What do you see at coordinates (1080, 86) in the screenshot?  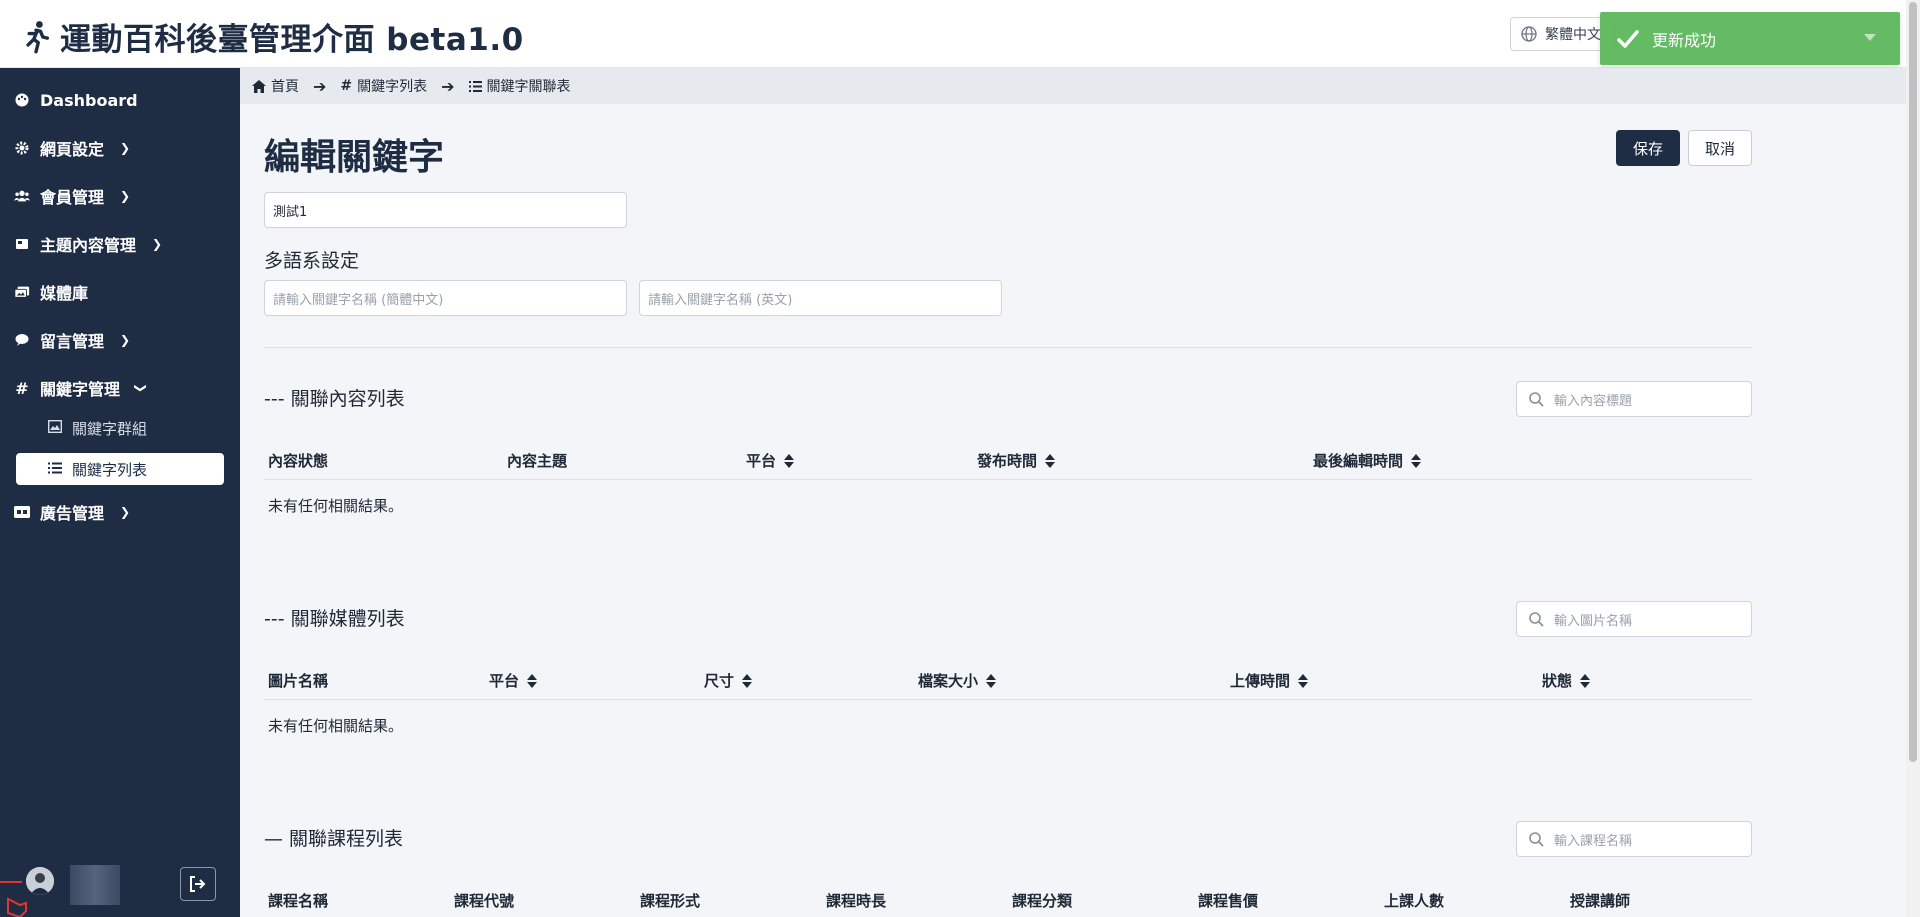 I see `breadcrumb: 首頁 ➔ # 關鍵字列表 ➔ 關鍵字關聯表` at bounding box center [1080, 86].